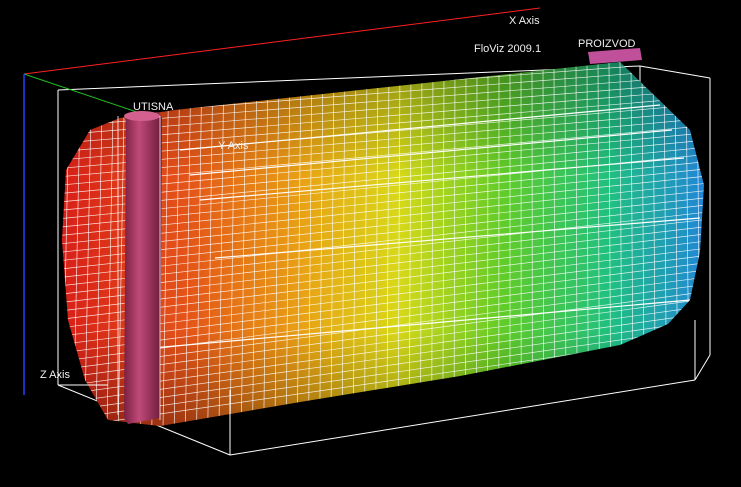 This screenshot has height=487, width=741. Describe the element at coordinates (508, 49) in the screenshot. I see `product-watermark-label: FloViz 2009.1` at that location.